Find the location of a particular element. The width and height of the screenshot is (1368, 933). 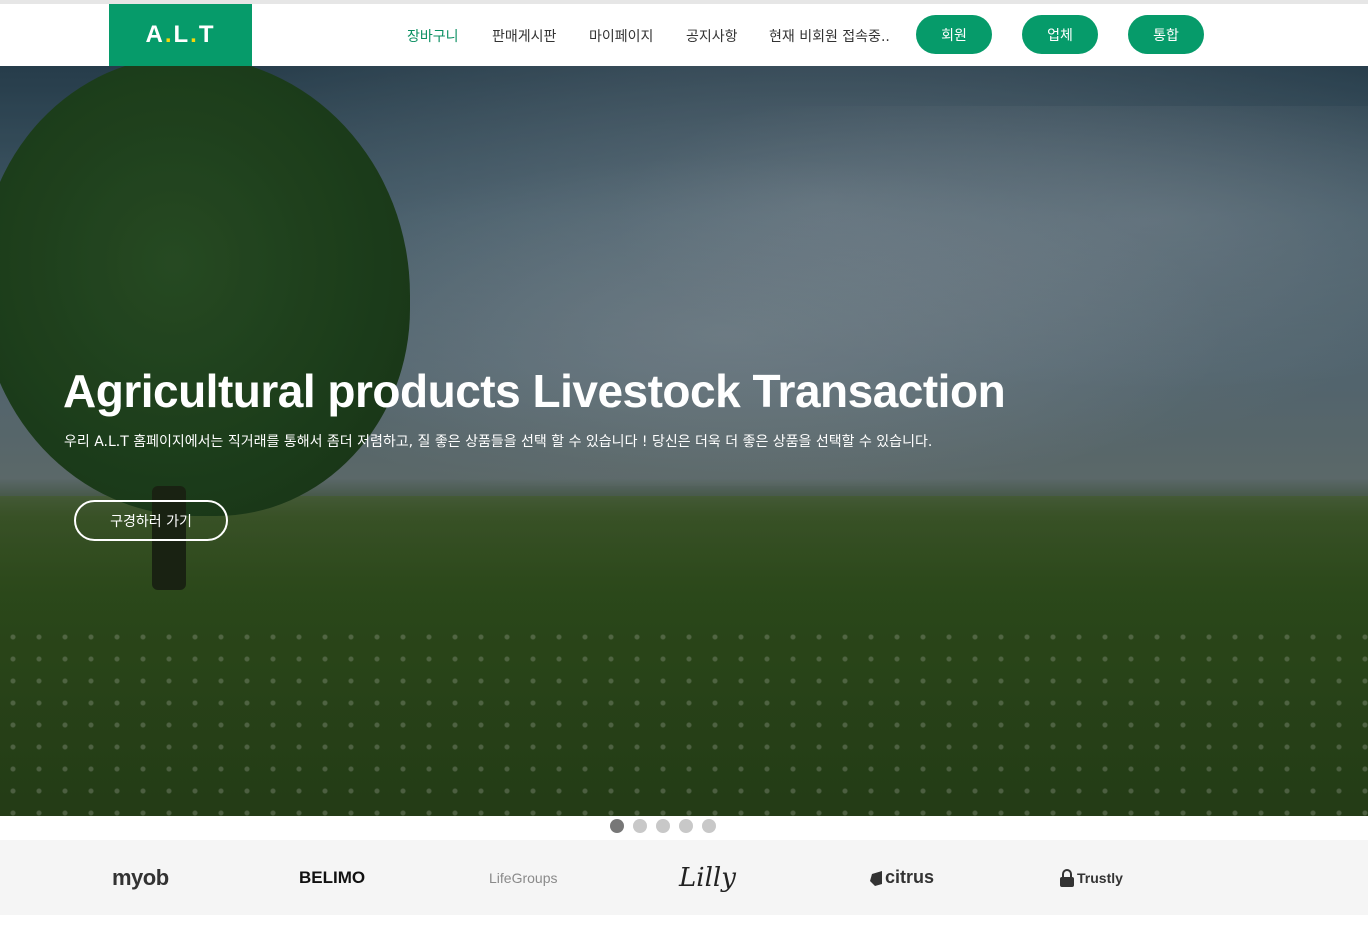

partner-lilly-label: Lilly is located at coordinates (707, 877).